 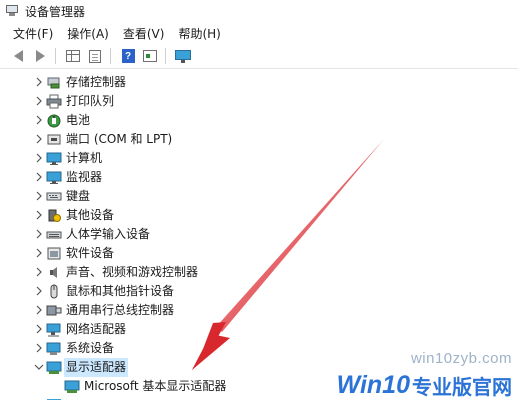 What do you see at coordinates (55, 11) in the screenshot?
I see `window-title: 设备管理器` at bounding box center [55, 11].